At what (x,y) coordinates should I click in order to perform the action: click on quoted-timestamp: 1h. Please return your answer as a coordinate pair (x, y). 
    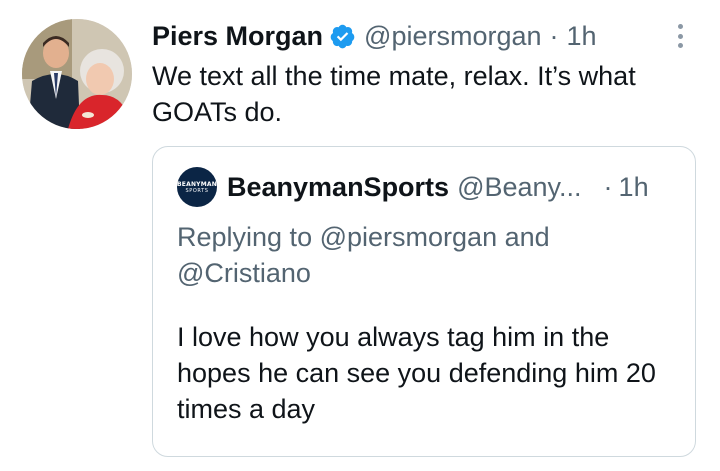
    Looking at the image, I should click on (633, 186).